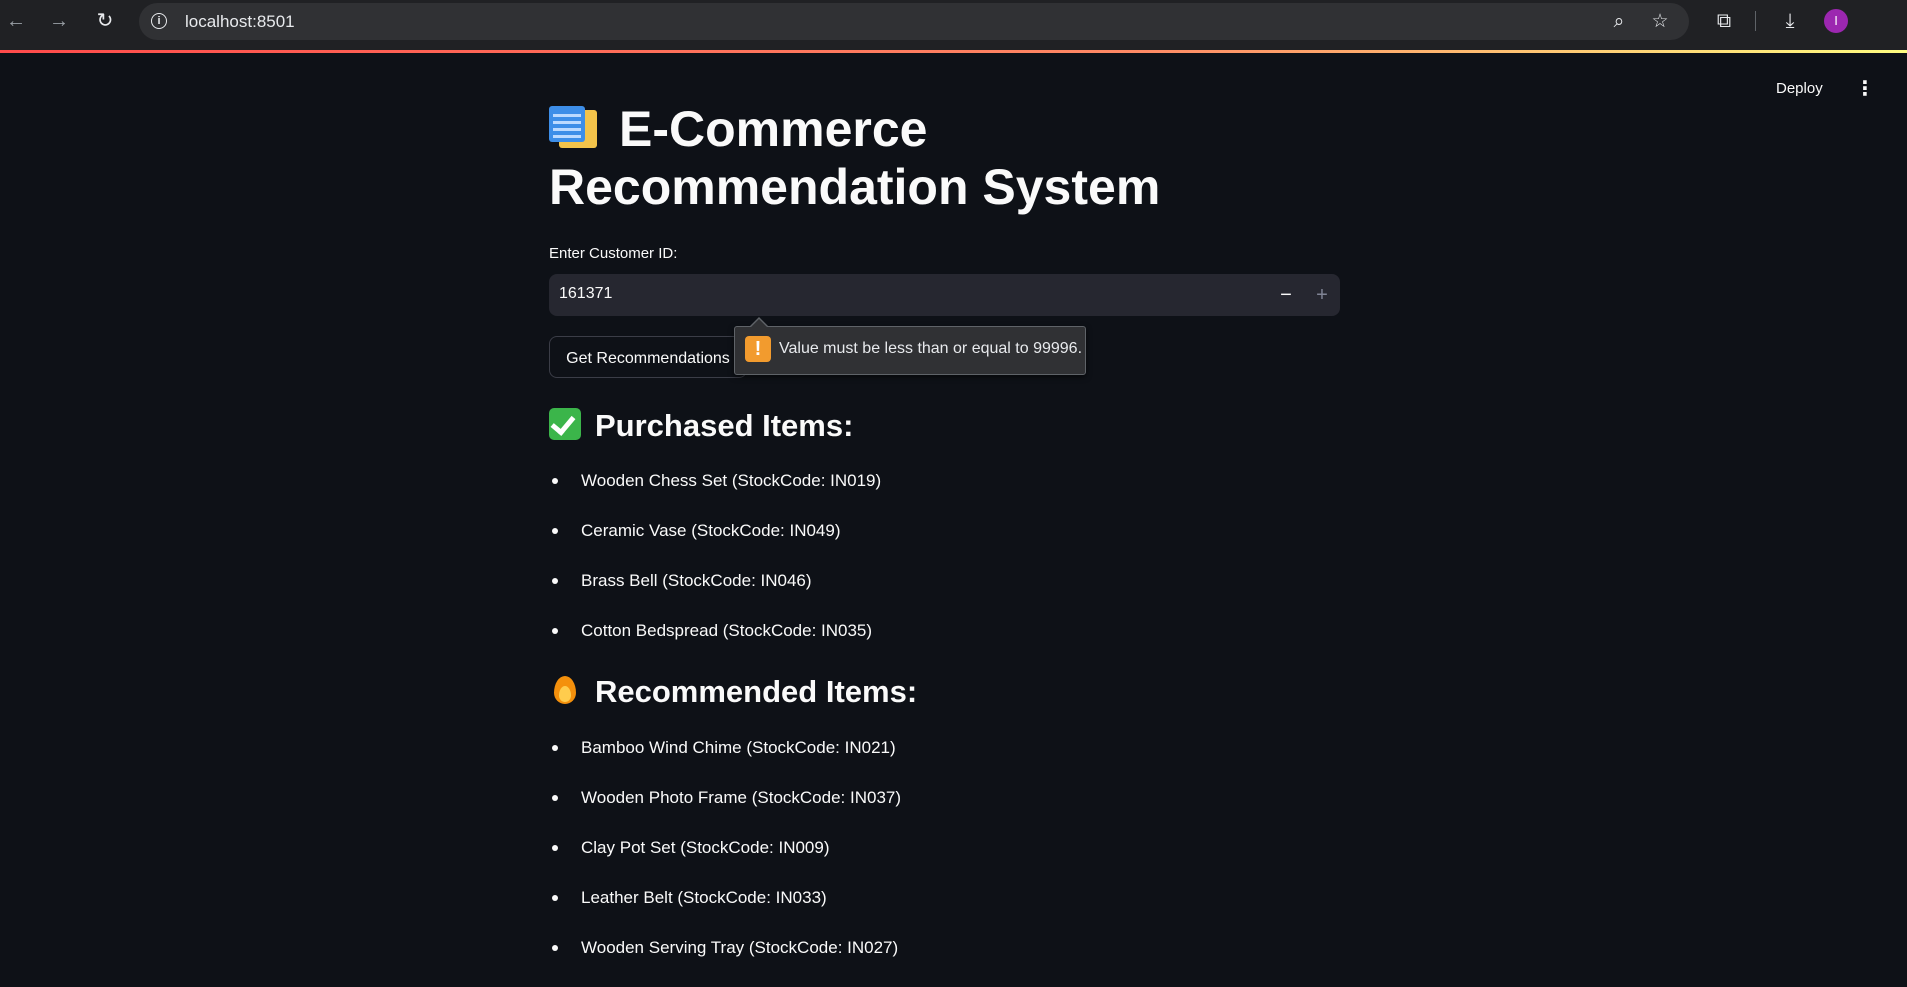 Image resolution: width=1907 pixels, height=987 pixels. What do you see at coordinates (944, 295) in the screenshot?
I see `customer-id-input: 161371 − +` at bounding box center [944, 295].